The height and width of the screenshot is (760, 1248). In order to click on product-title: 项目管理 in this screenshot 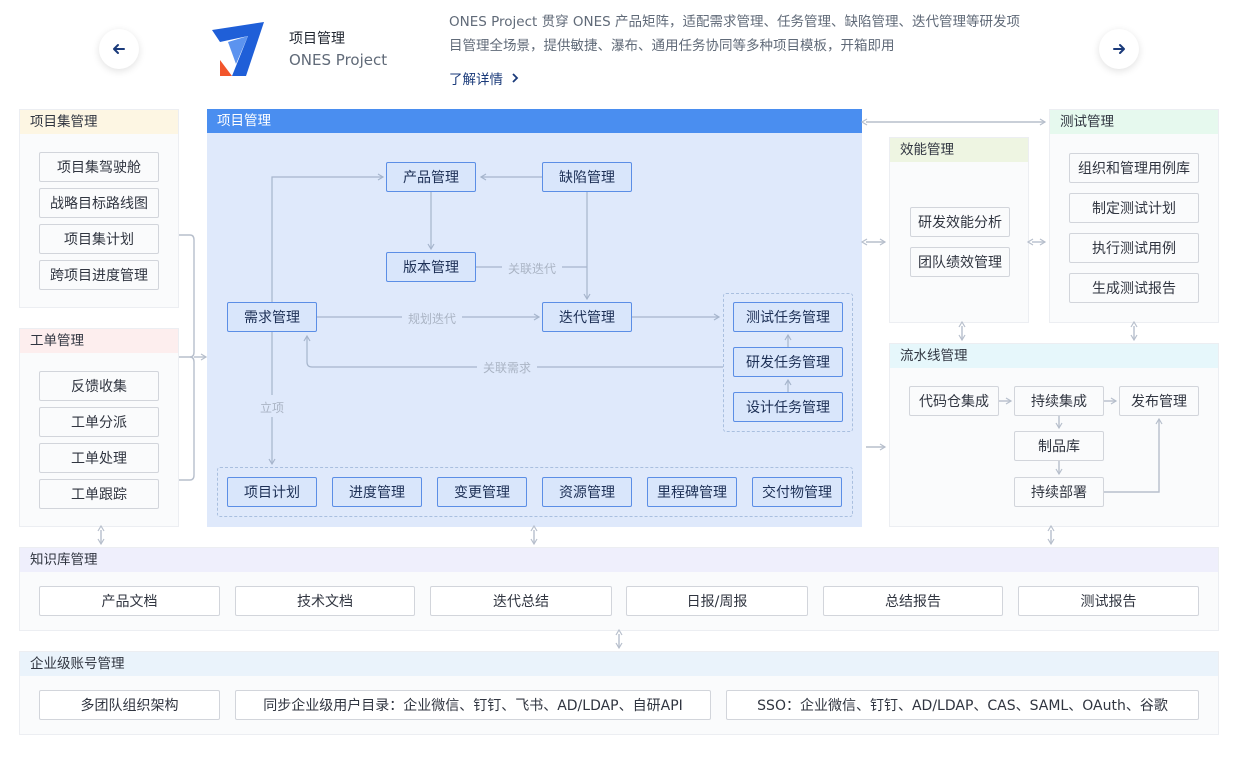, I will do `click(317, 39)`.